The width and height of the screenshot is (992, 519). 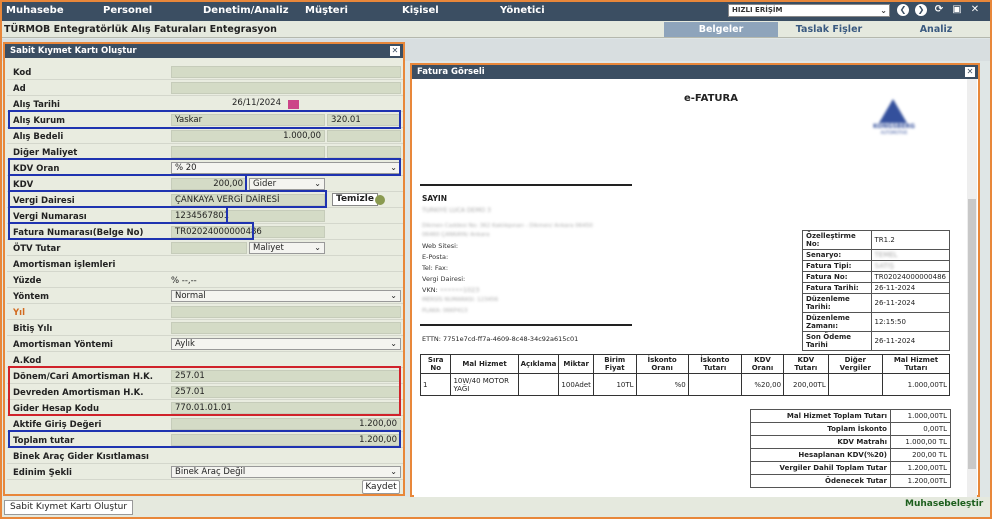 I want to click on vertical-scrollbar, so click(x=972, y=288).